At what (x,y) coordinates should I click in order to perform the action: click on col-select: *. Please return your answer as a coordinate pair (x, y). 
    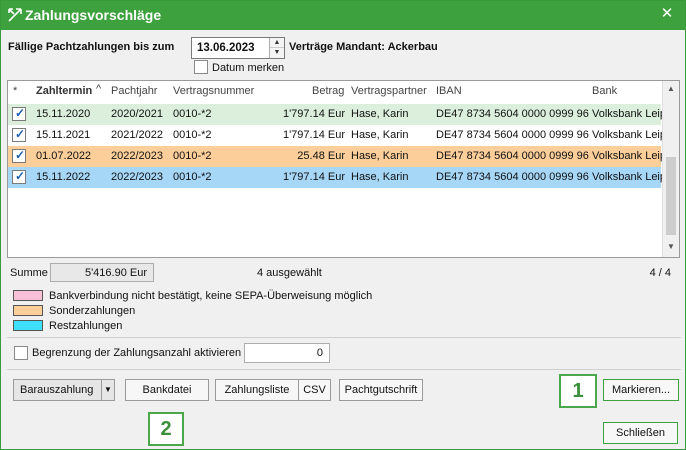
    Looking at the image, I should click on (15, 91).